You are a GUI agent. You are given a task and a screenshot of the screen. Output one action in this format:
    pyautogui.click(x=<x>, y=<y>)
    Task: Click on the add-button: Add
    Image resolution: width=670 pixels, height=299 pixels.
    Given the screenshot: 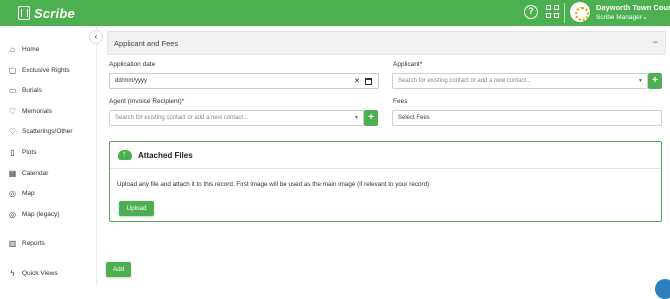 What is the action you would take?
    pyautogui.click(x=118, y=269)
    